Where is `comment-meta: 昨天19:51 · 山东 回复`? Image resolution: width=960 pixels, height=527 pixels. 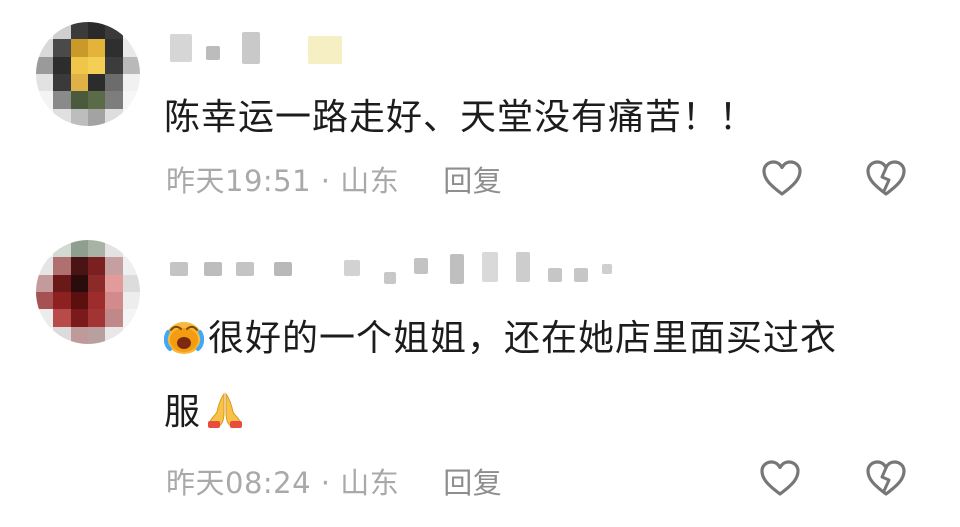 comment-meta: 昨天19:51 · 山东 回复 is located at coordinates (334, 179).